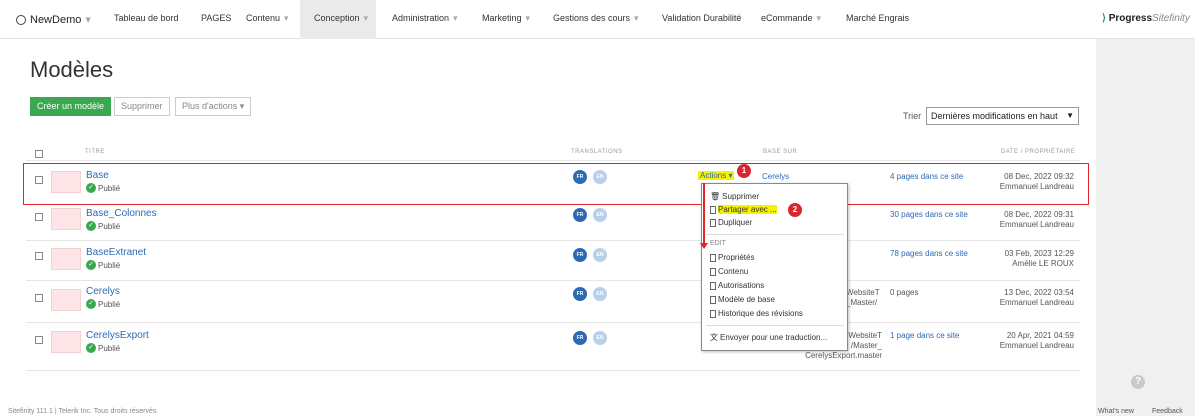 Image resolution: width=1195 pixels, height=416 pixels. I want to click on whats-new-link: What's new, so click(1116, 411).